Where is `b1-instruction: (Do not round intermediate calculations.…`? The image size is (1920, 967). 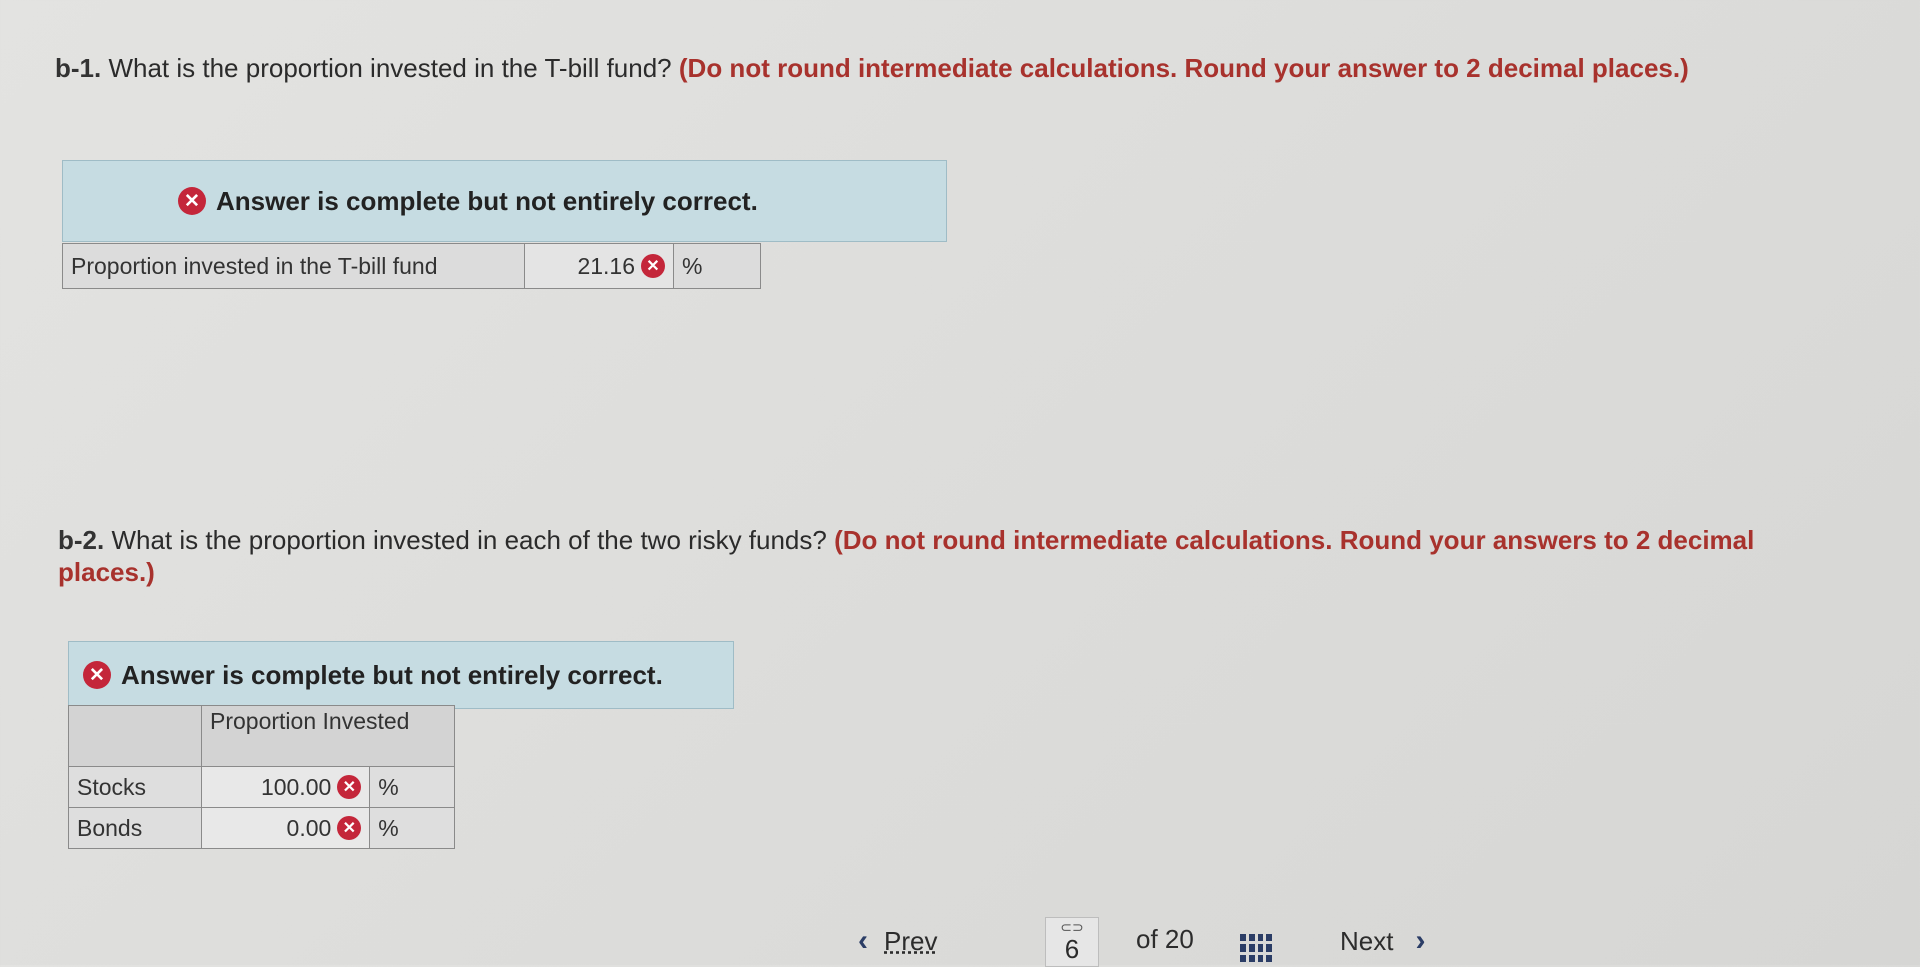
b1-instruction: (Do not round intermediate calculations.… is located at coordinates (1183, 68).